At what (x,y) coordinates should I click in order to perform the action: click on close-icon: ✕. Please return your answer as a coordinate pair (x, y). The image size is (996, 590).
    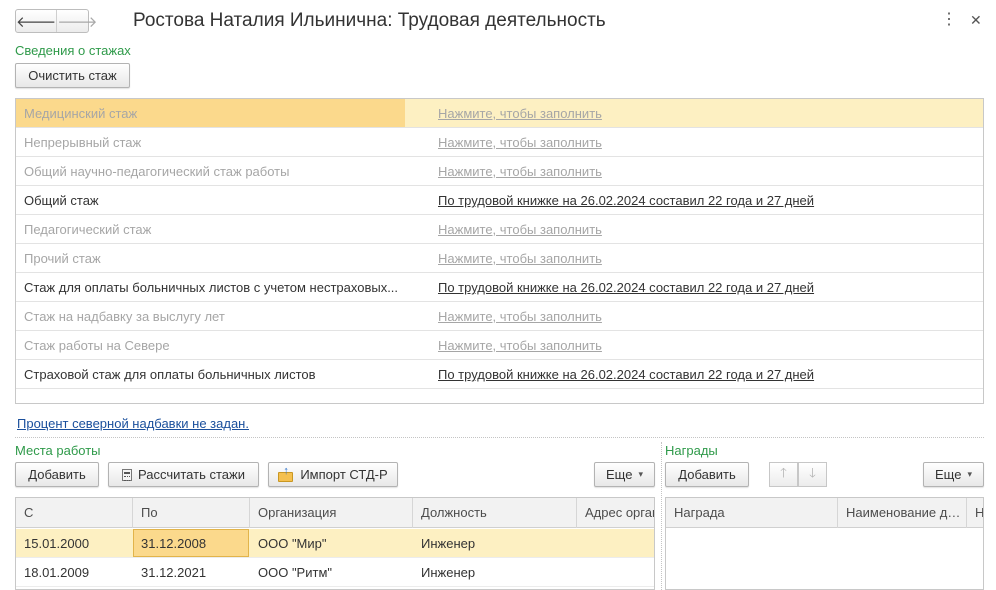
    Looking at the image, I should click on (976, 20).